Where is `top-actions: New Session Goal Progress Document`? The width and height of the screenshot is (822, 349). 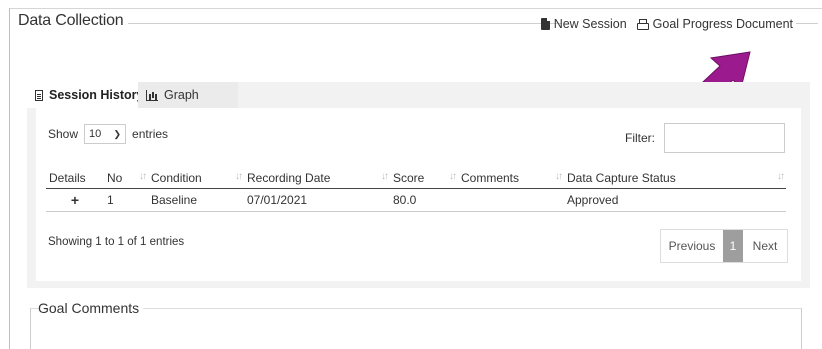
top-actions: New Session Goal Progress Document is located at coordinates (666, 24).